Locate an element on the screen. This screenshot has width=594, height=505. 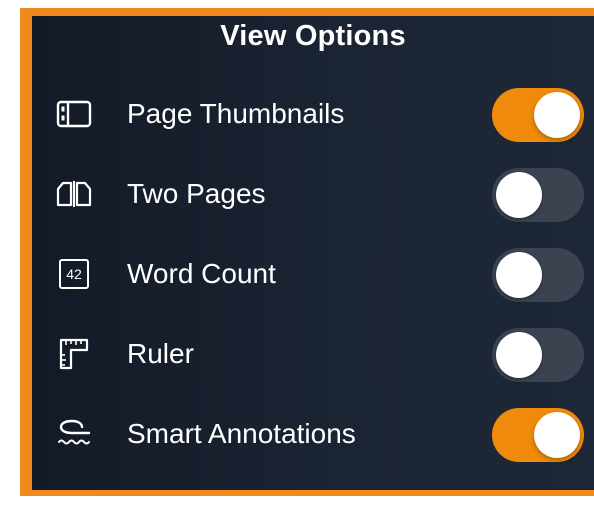
word-count-icon: 42 is located at coordinates (74, 274).